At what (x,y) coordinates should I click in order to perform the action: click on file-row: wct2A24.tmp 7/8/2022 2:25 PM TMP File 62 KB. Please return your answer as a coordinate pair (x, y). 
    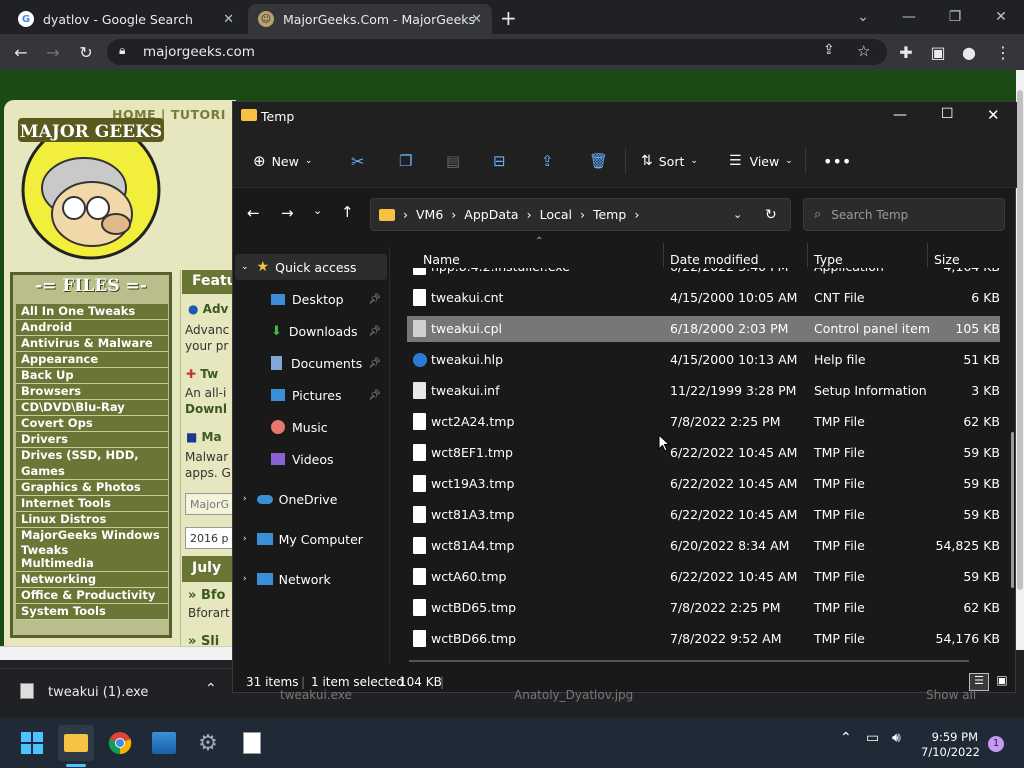
    Looking at the image, I should click on (703, 422).